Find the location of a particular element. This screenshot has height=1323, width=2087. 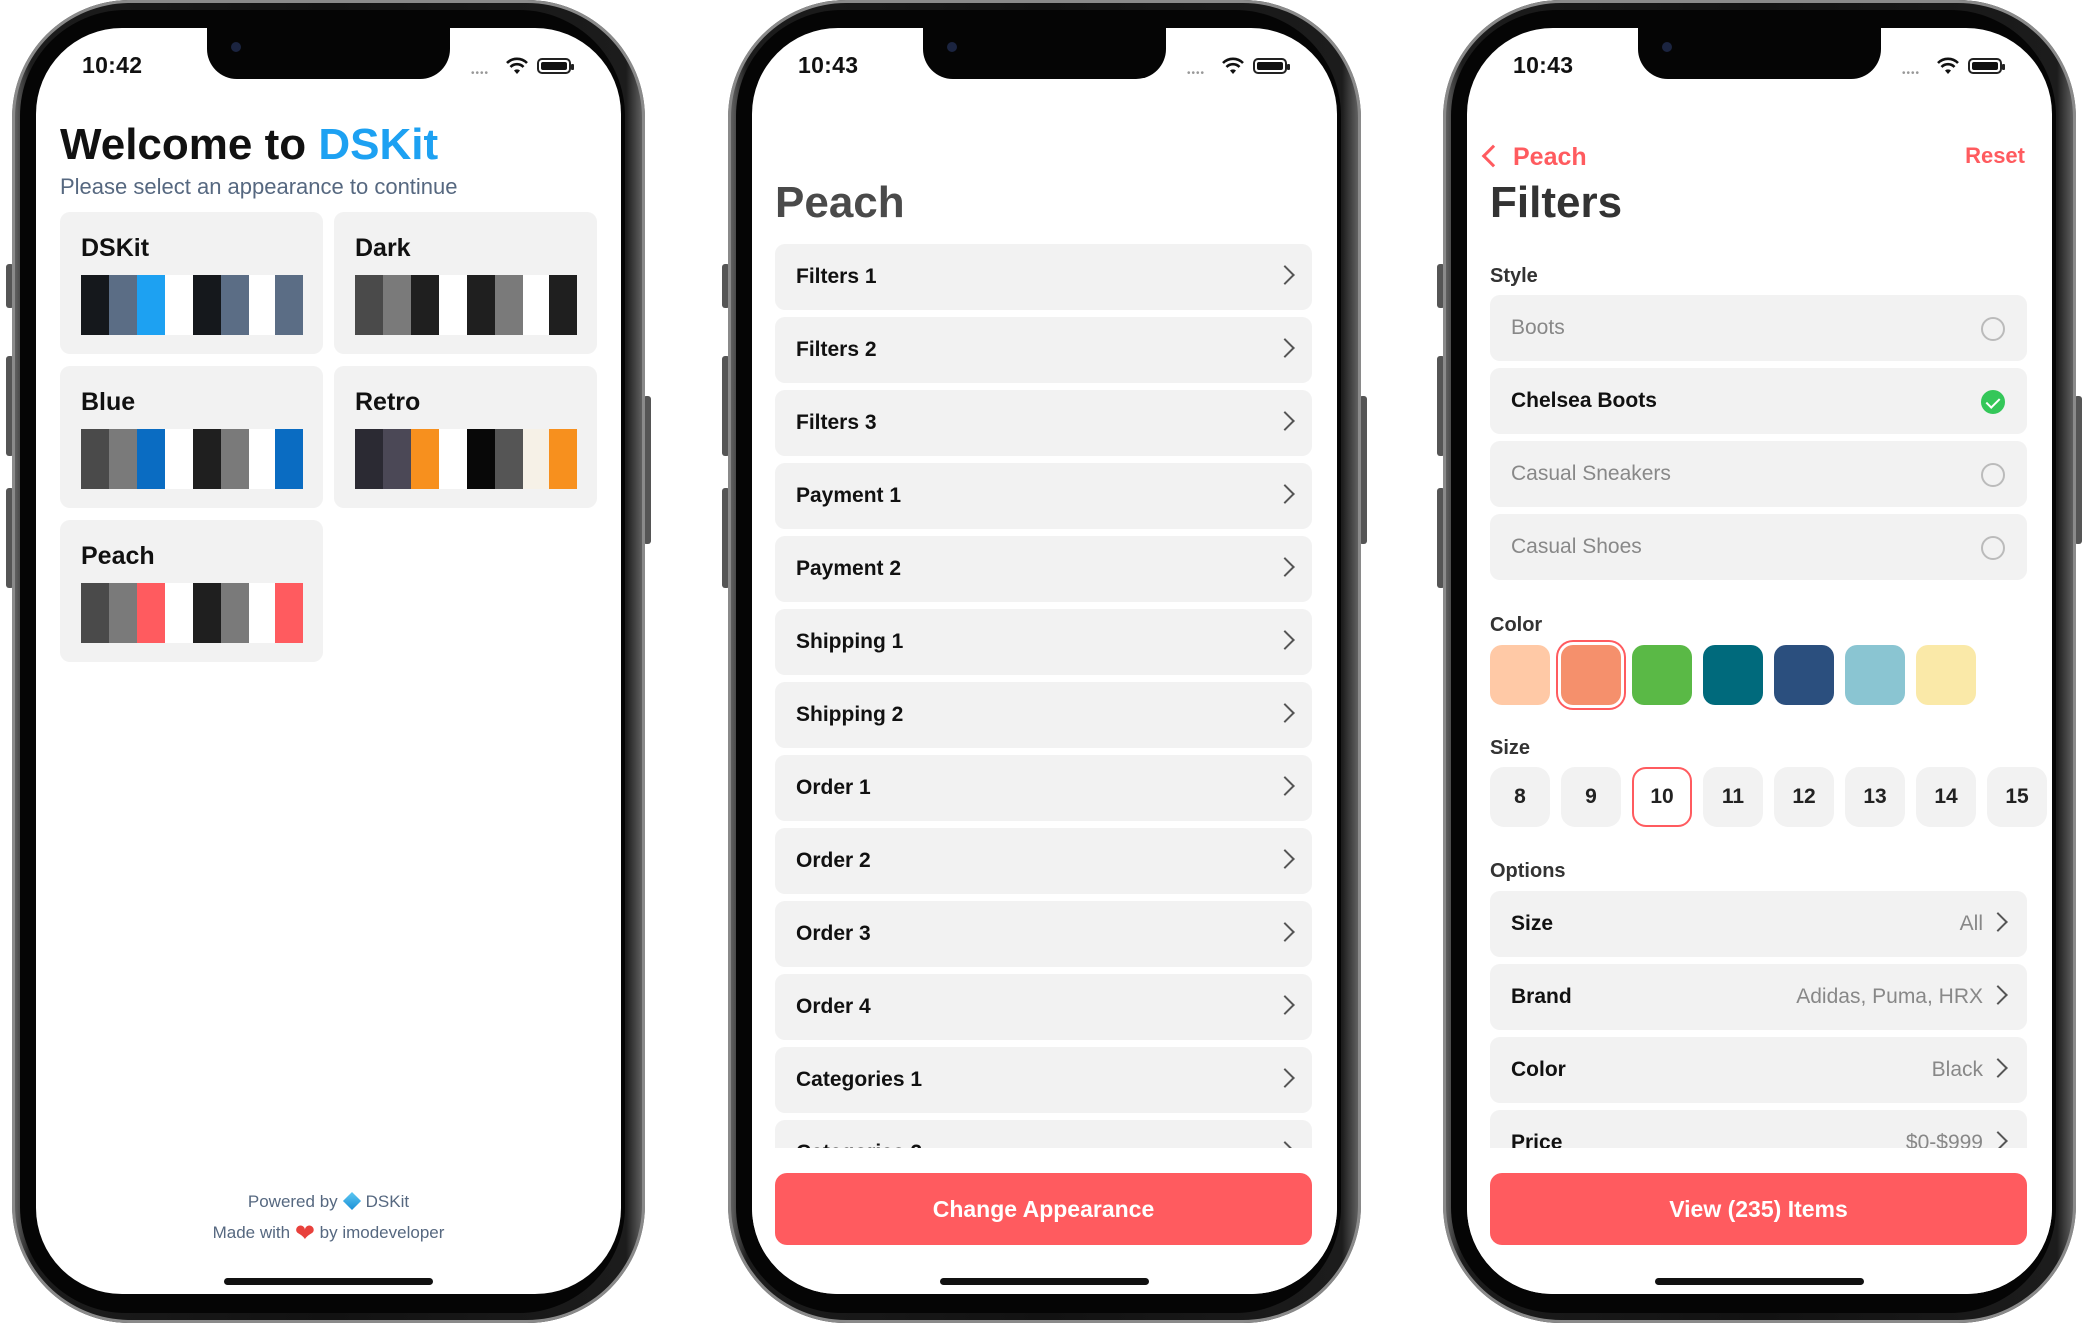

appearance-card-blue: Blue is located at coordinates (191, 437).